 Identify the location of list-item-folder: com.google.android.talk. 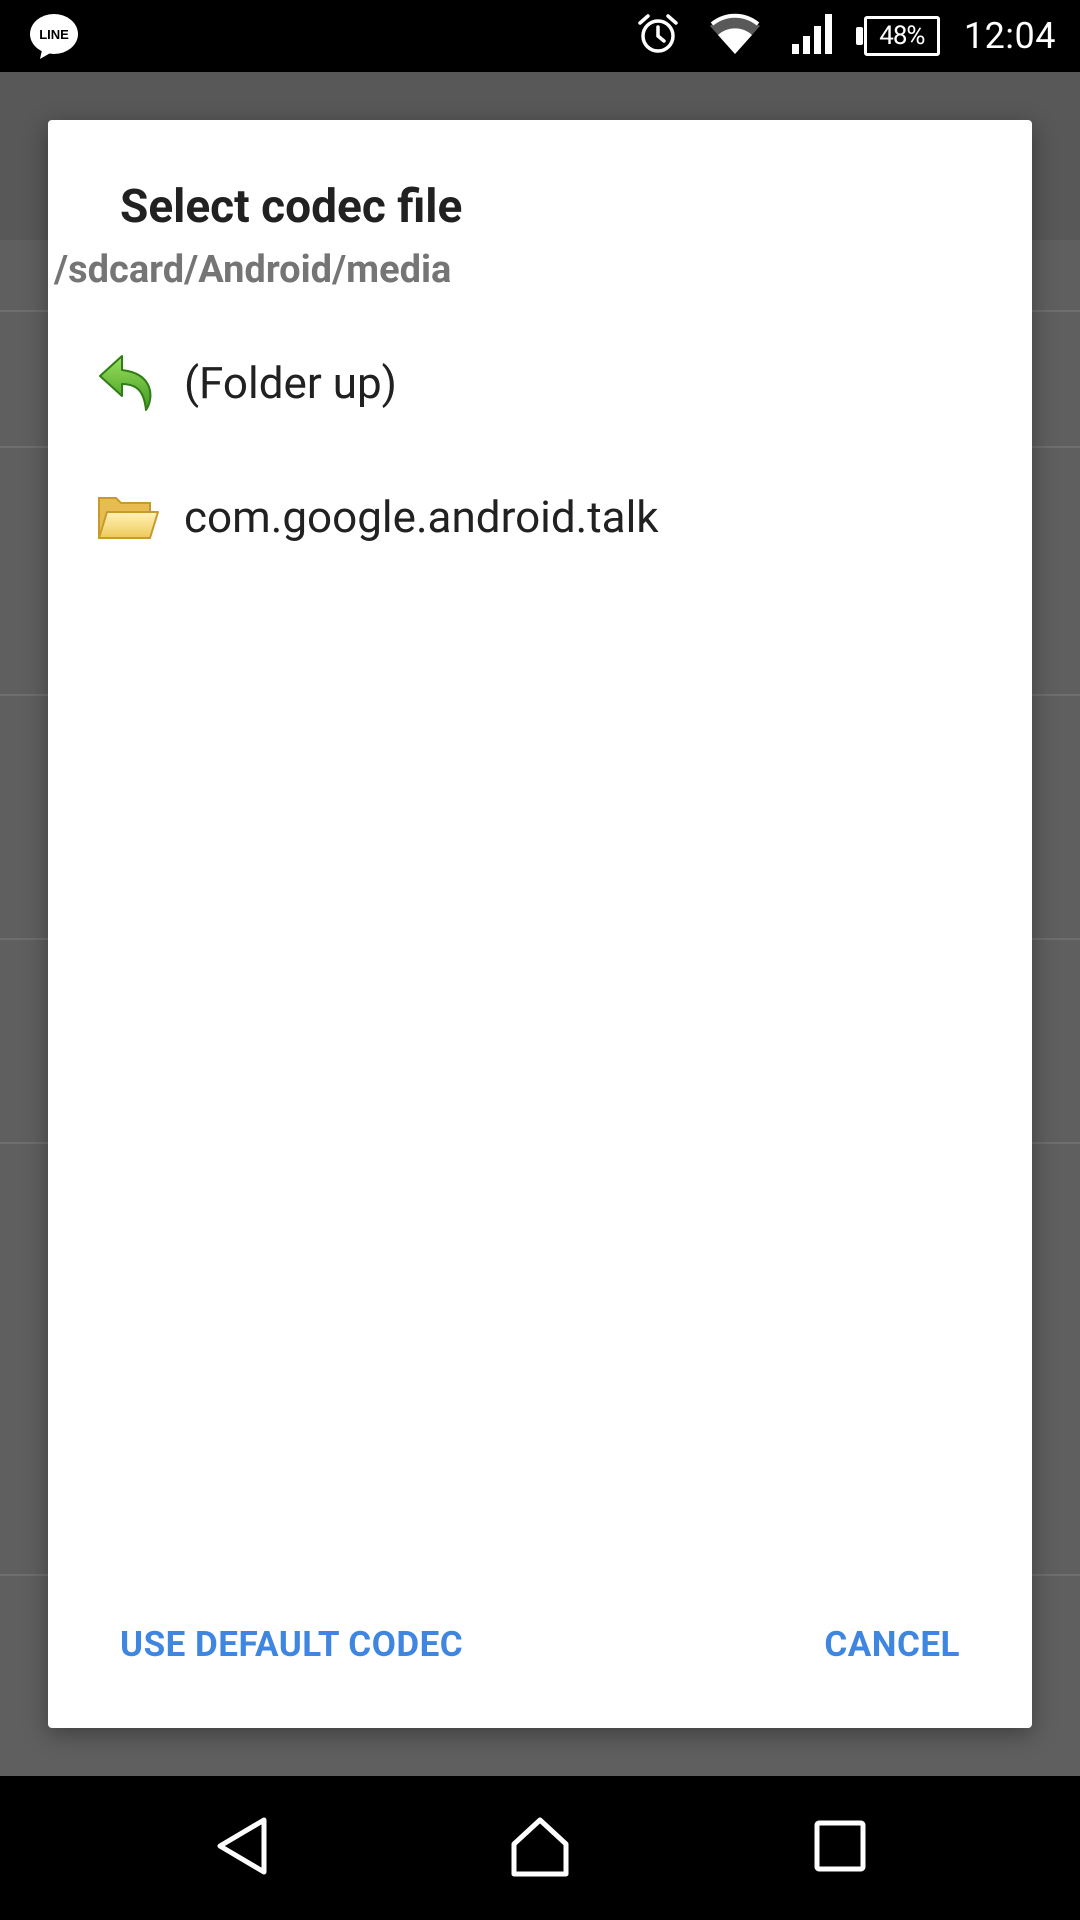
(540, 517).